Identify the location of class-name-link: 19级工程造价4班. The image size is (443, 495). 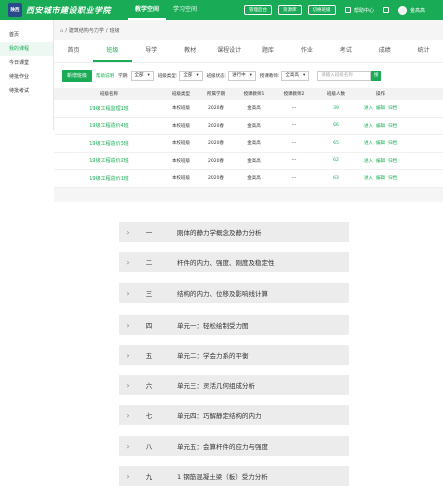
(109, 125).